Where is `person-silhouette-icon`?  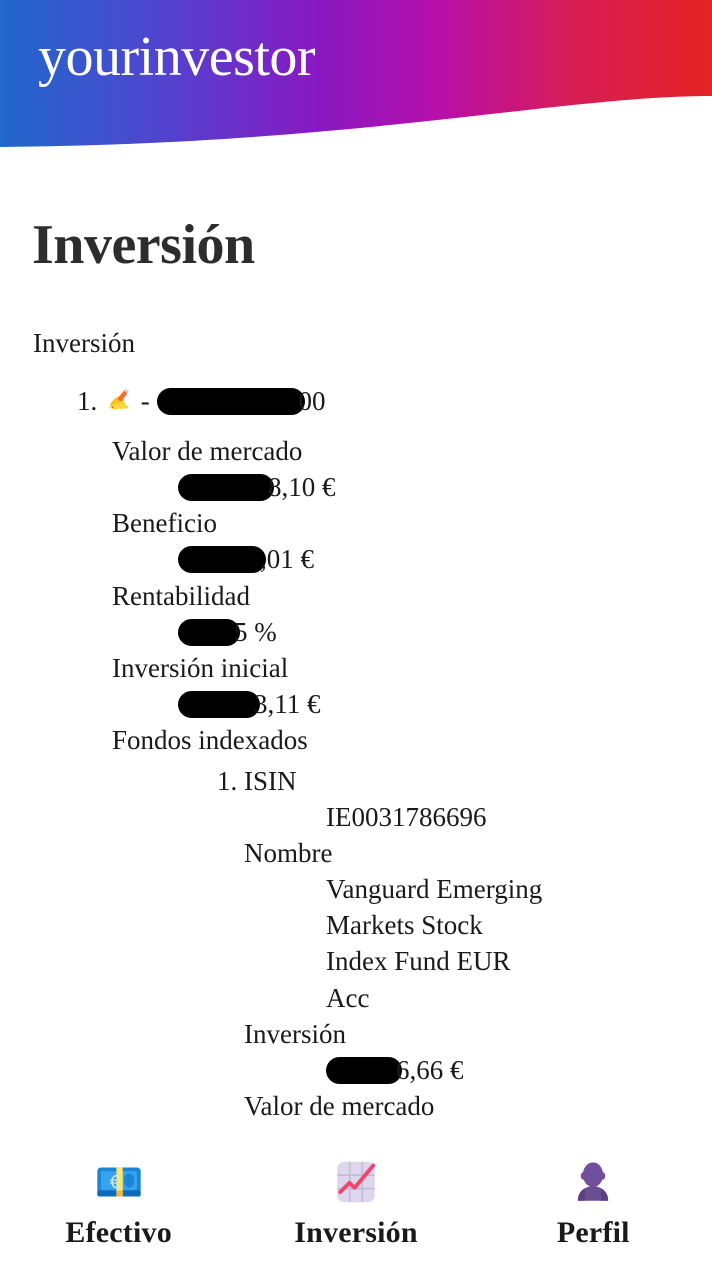
person-silhouette-icon is located at coordinates (593, 1182).